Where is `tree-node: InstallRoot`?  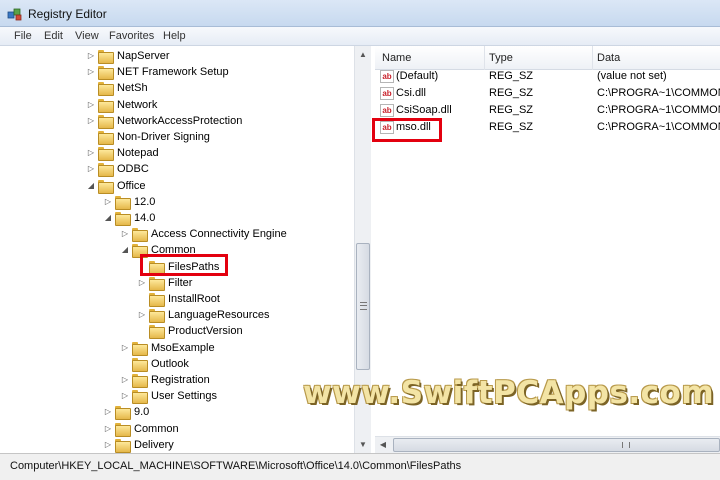 tree-node: InstallRoot is located at coordinates (177, 299).